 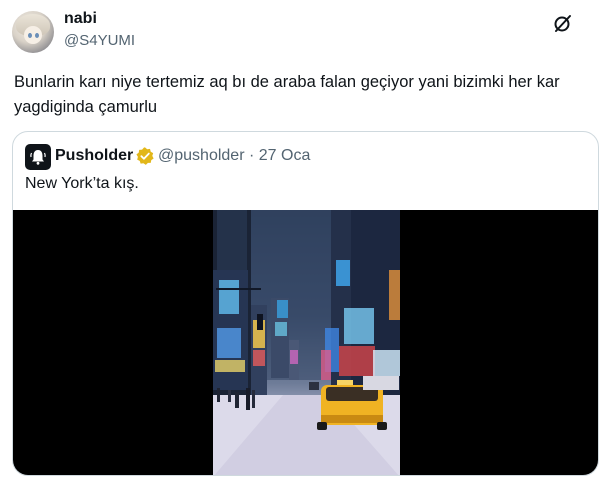 I want to click on verified-badge-icon, so click(x=145, y=156).